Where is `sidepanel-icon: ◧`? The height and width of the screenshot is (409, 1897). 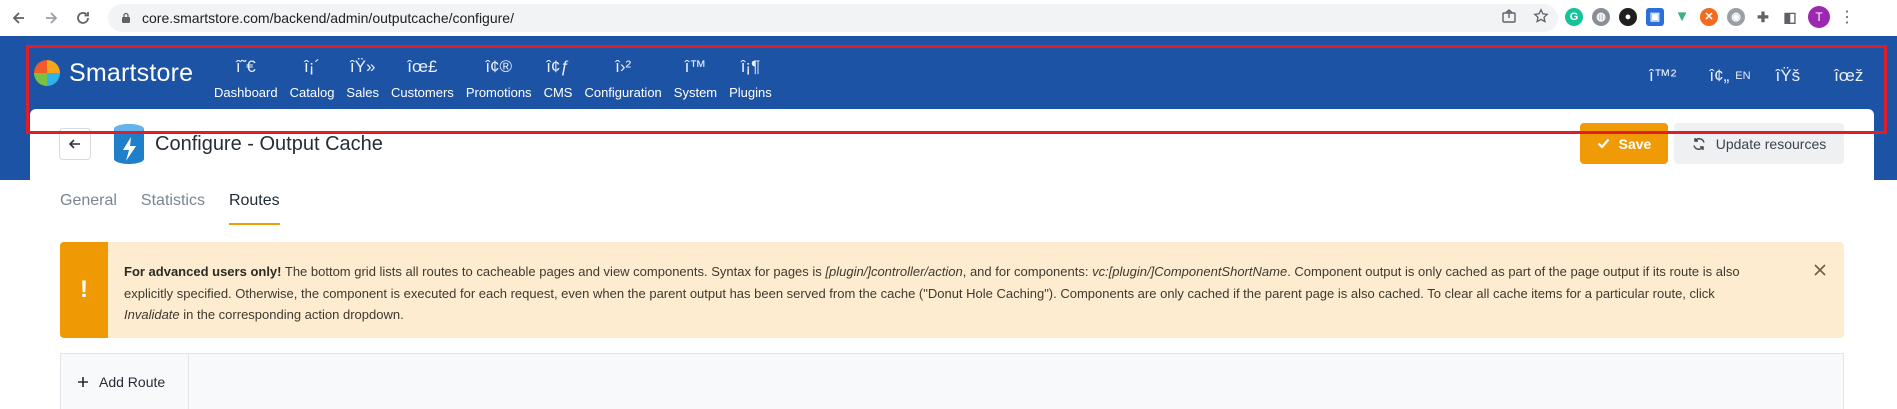 sidepanel-icon: ◧ is located at coordinates (1790, 17).